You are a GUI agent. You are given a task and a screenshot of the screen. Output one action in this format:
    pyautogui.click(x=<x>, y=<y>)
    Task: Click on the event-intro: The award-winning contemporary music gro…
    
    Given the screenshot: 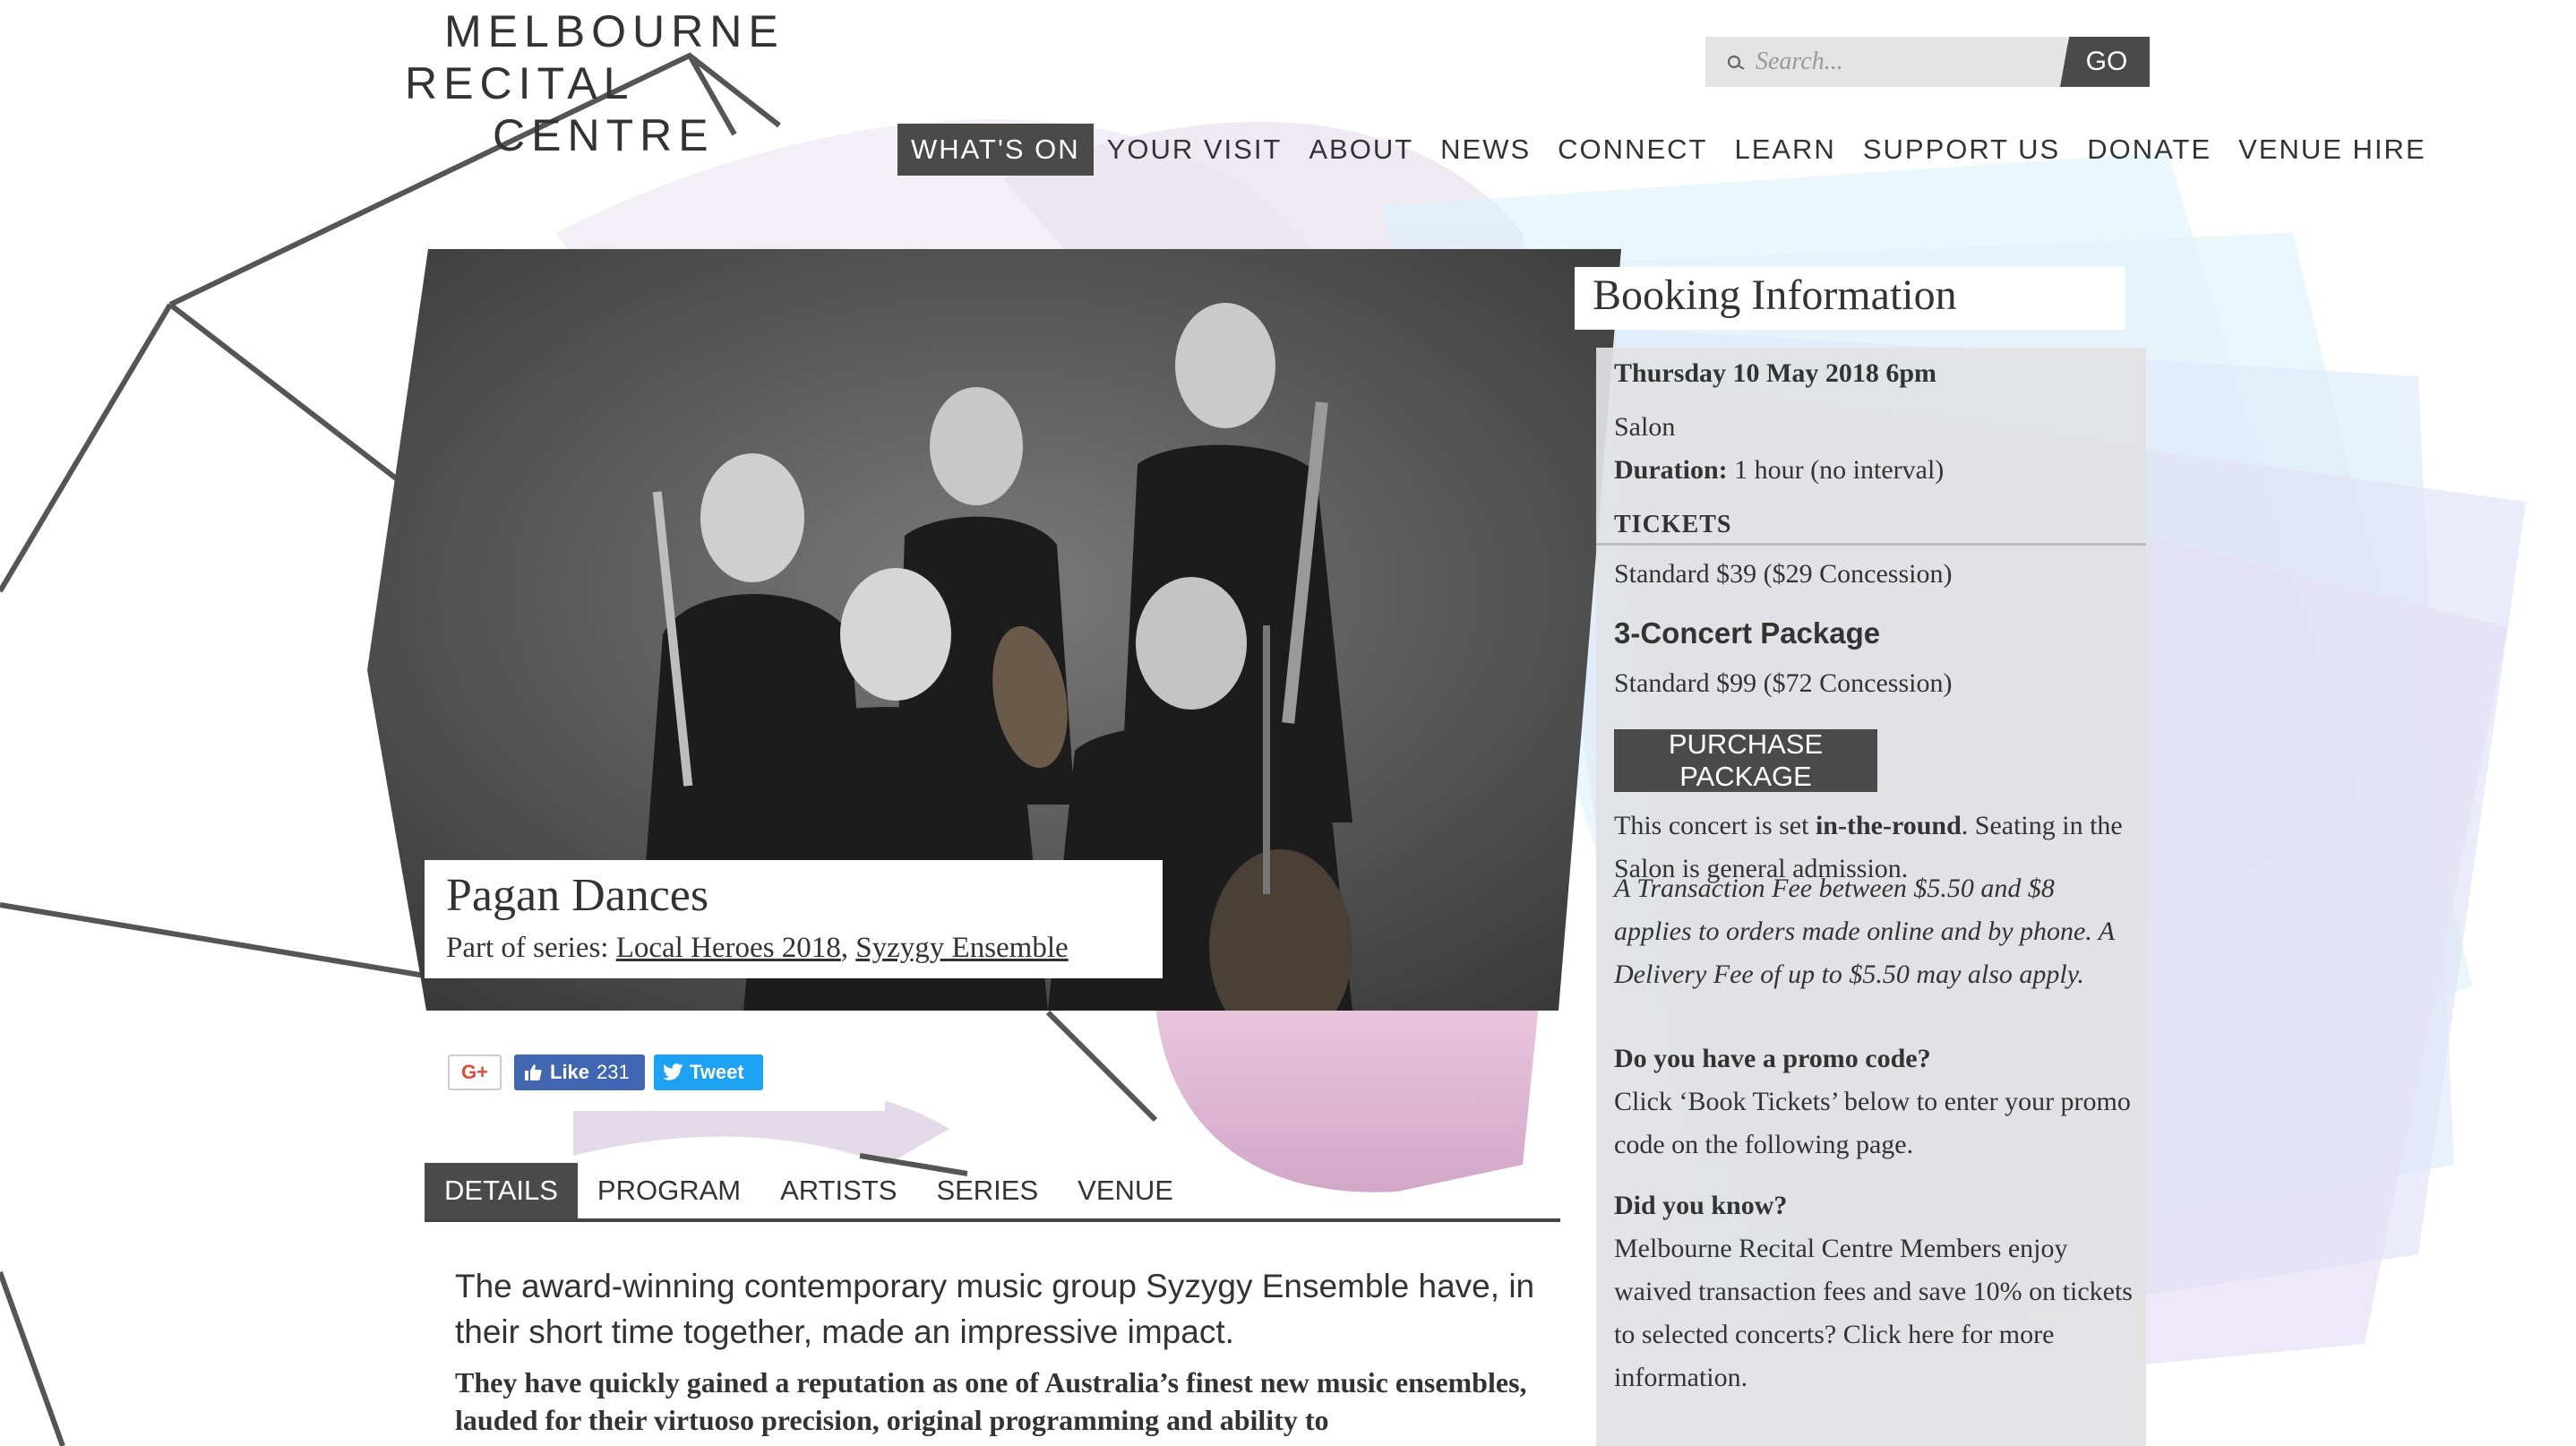 What is the action you would take?
    pyautogui.click(x=995, y=1309)
    